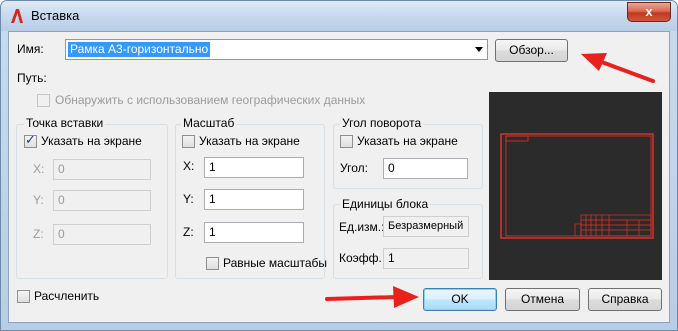 The width and height of the screenshot is (678, 331). Describe the element at coordinates (30, 140) in the screenshot. I see `insertion-specify-checkbox` at that location.